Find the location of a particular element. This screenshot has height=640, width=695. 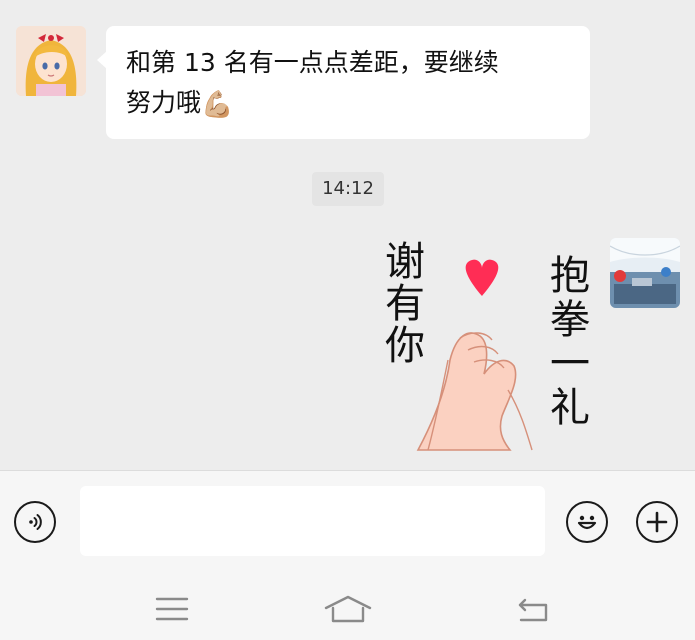

heart-icon is located at coordinates (482, 277).